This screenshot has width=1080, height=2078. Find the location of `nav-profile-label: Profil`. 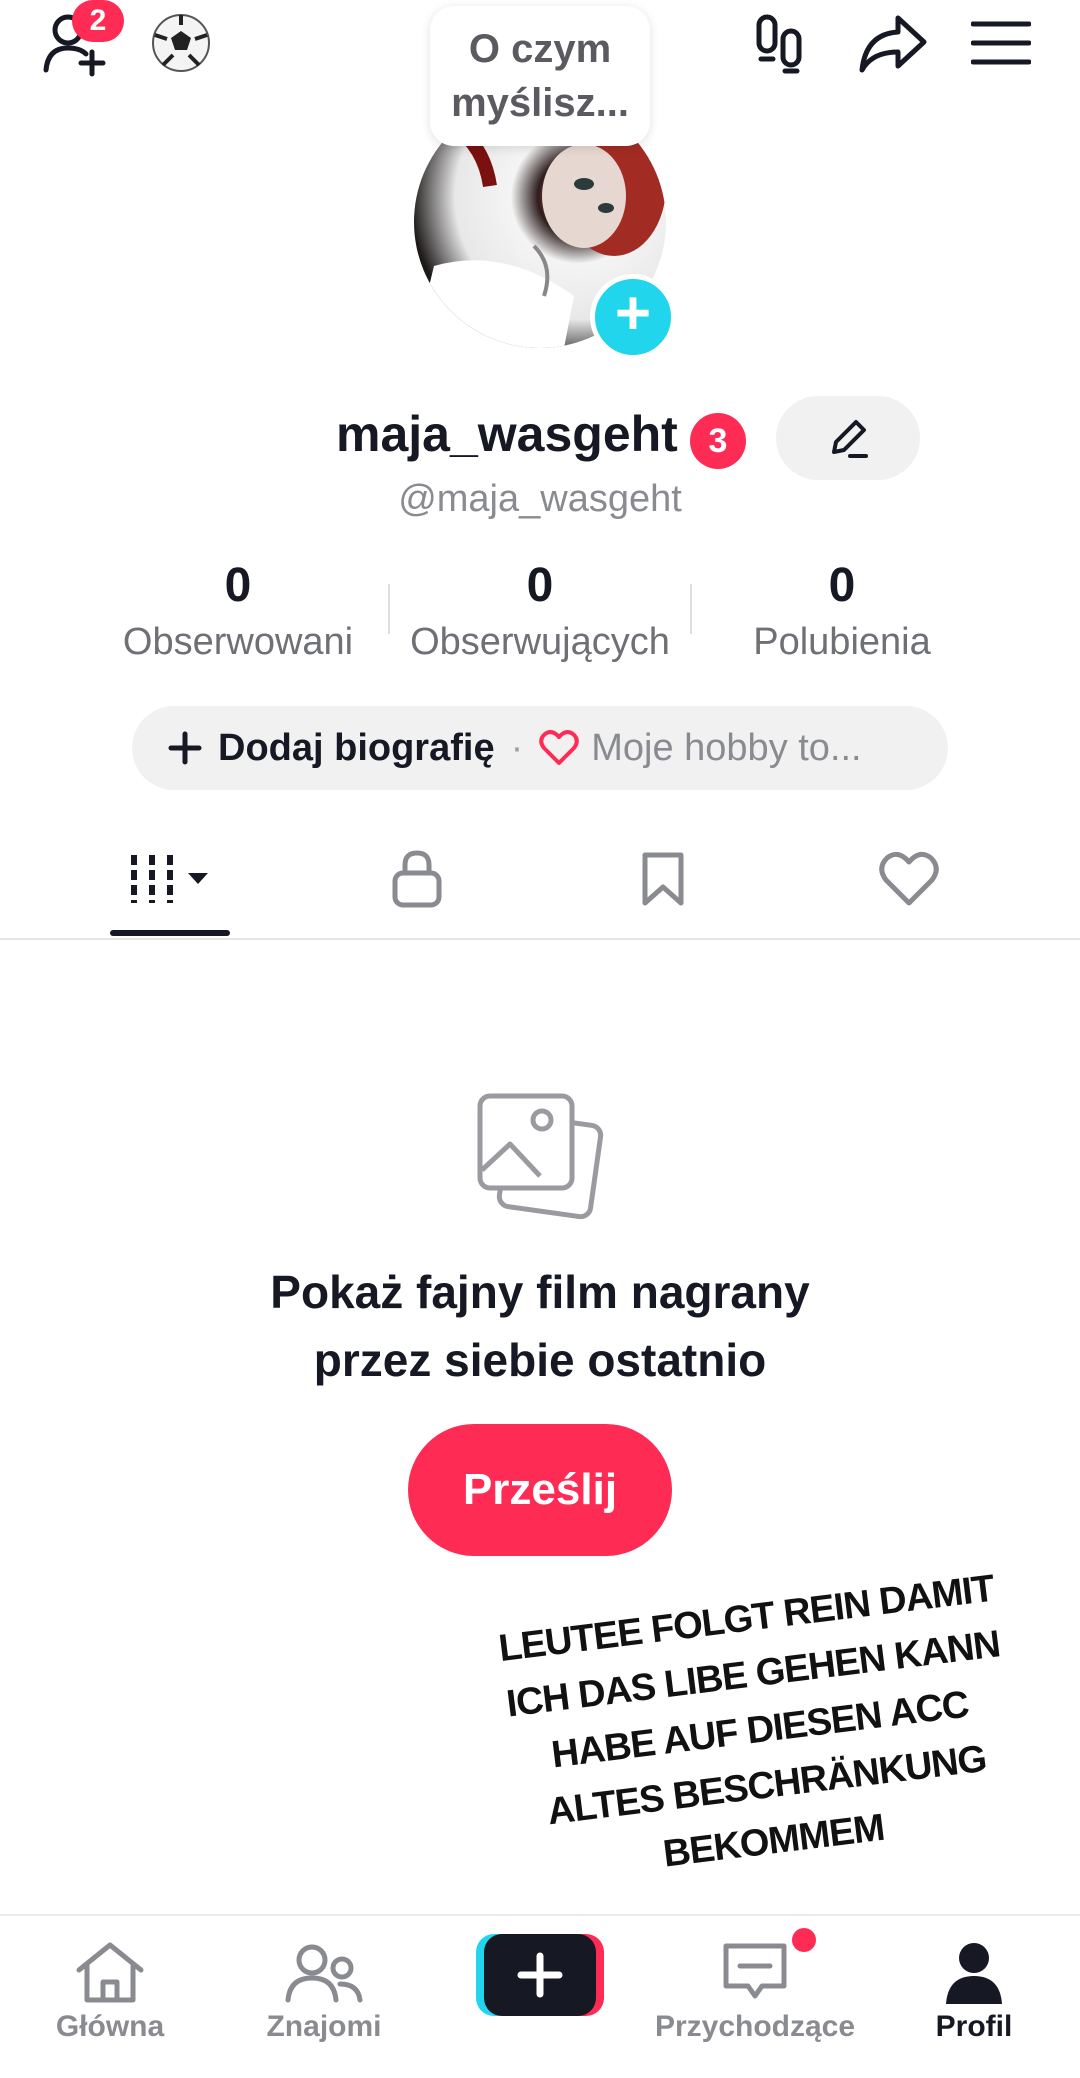

nav-profile-label: Profil is located at coordinates (974, 2026).